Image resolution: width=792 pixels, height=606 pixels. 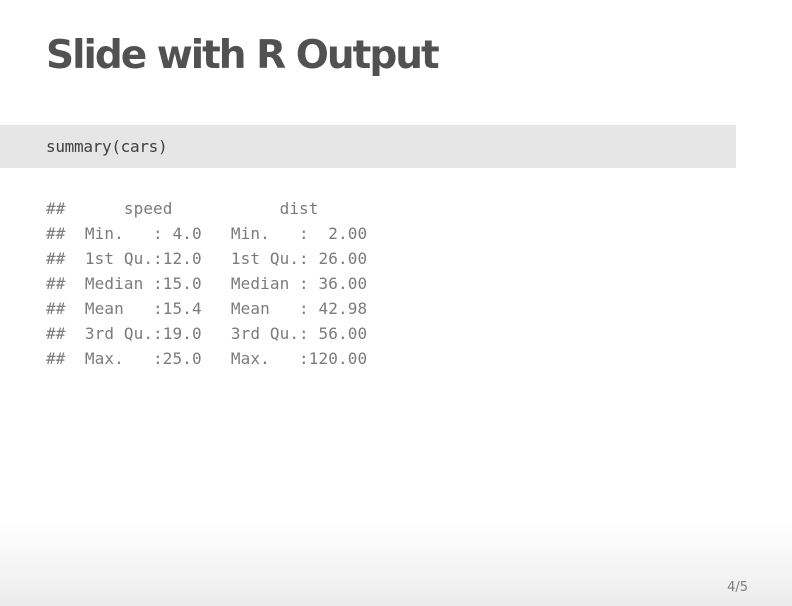 What do you see at coordinates (107, 146) in the screenshot?
I see `code-text: summary(cars)` at bounding box center [107, 146].